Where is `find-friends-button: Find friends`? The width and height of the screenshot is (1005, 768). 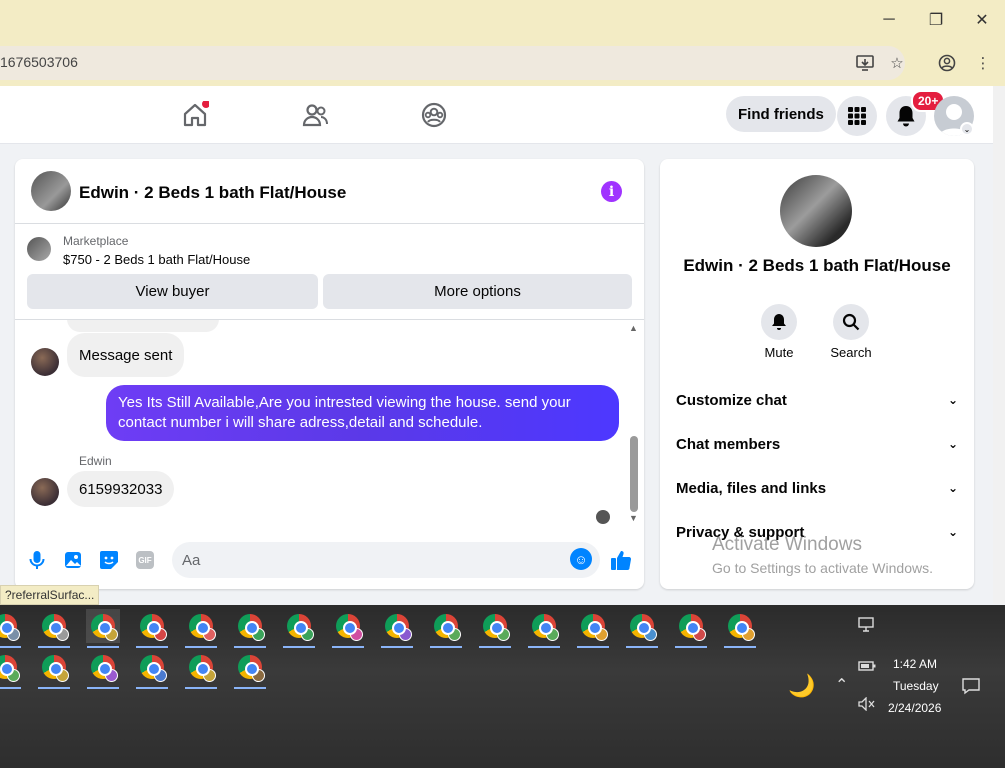
find-friends-button: Find friends is located at coordinates (781, 114).